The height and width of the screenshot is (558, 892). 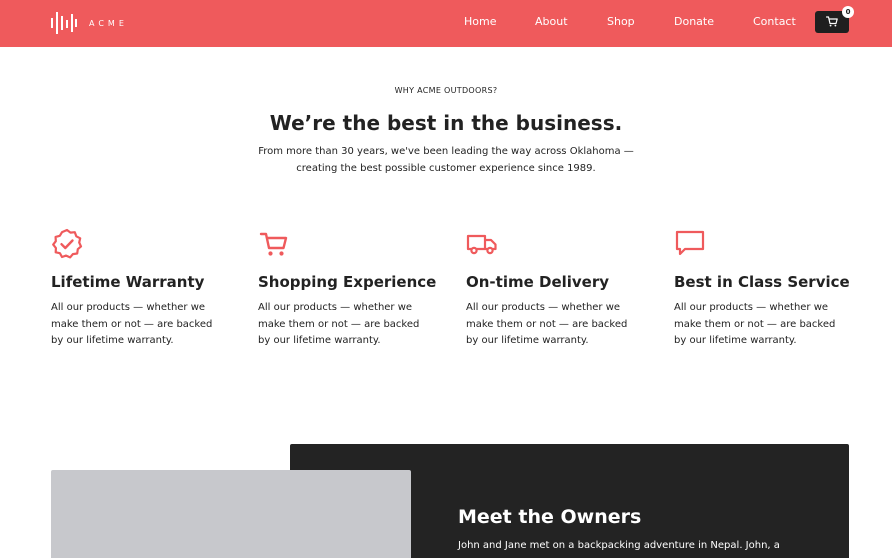 I want to click on section-eyebrow: WHY ACME OUTDOORS?, so click(x=446, y=90).